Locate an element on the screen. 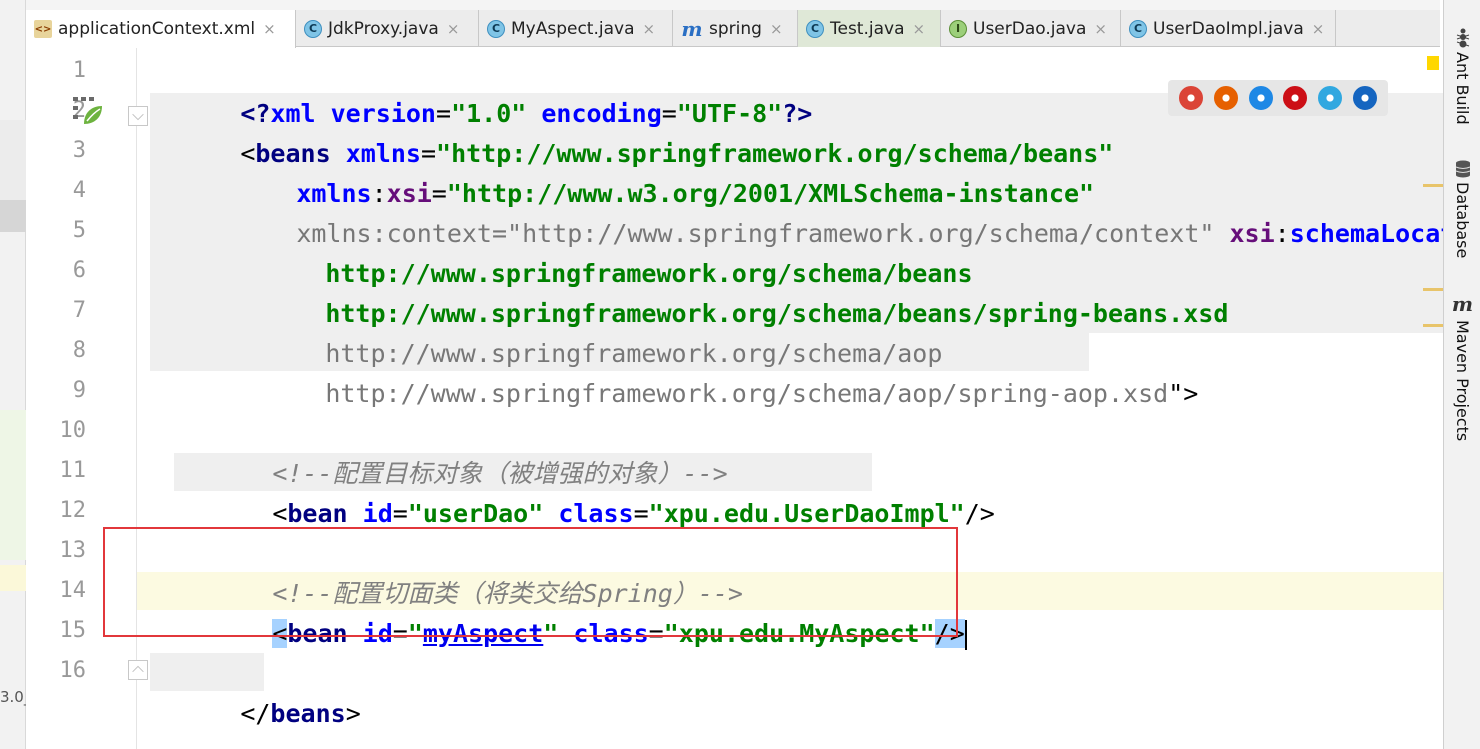  right-tool-strip: Ant Build Database m Maven Projects is located at coordinates (1461, 374).